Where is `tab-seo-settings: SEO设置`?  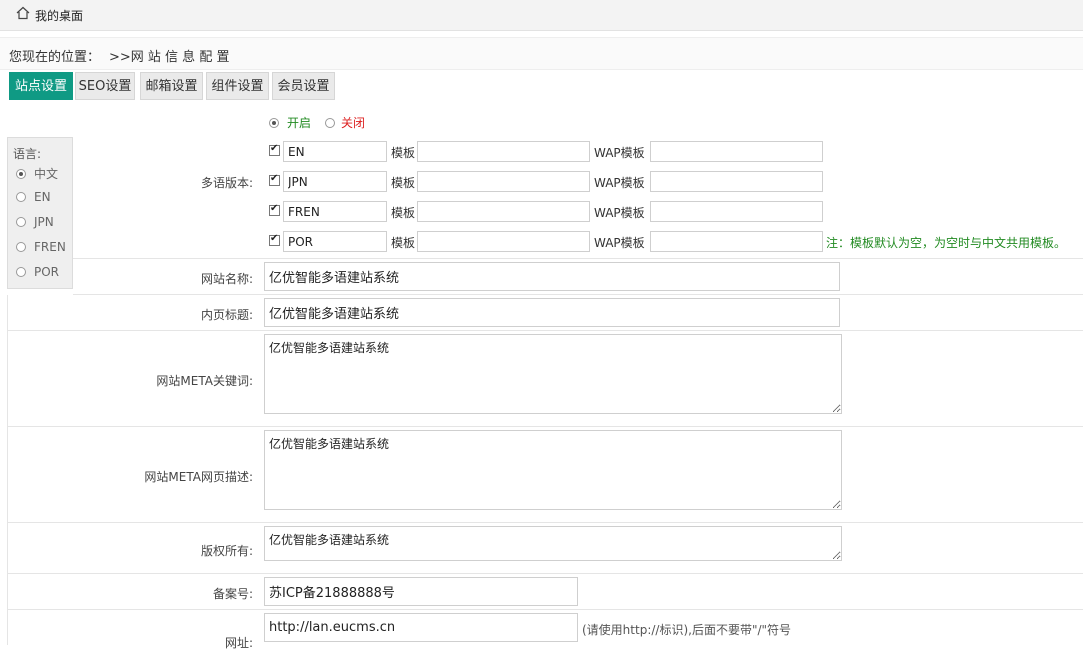
tab-seo-settings: SEO设置 is located at coordinates (105, 86).